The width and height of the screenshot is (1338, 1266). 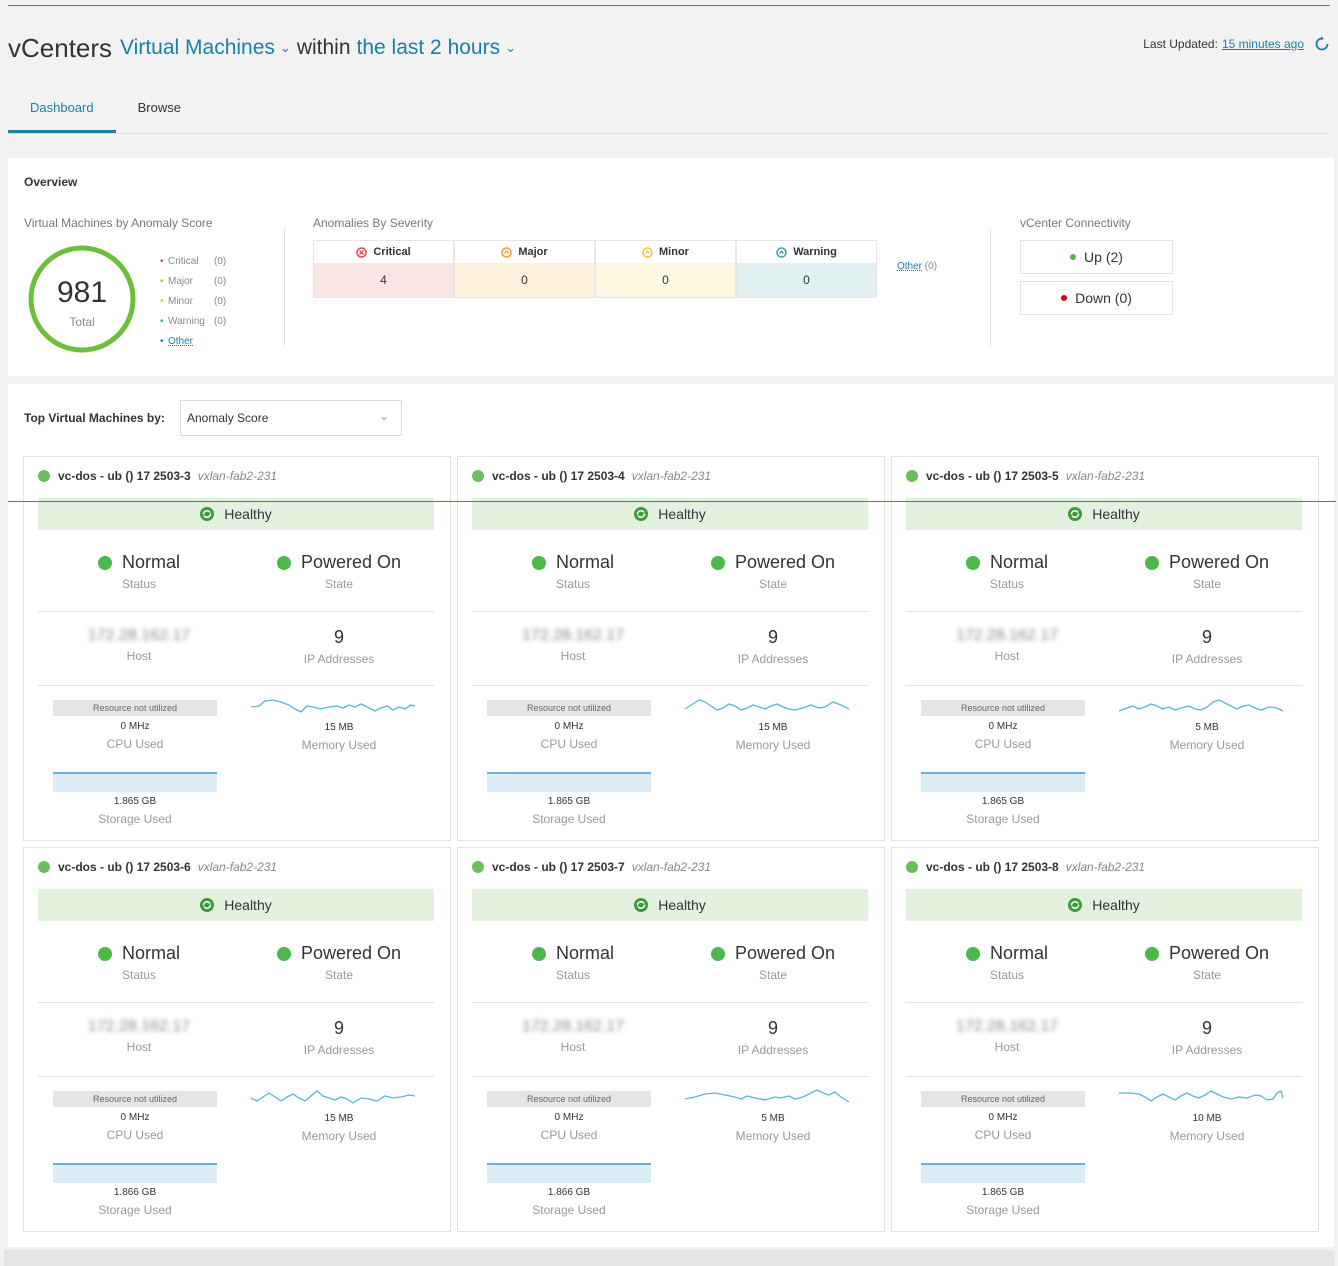 I want to click on cpu-caption: CPU Used, so click(x=1003, y=744).